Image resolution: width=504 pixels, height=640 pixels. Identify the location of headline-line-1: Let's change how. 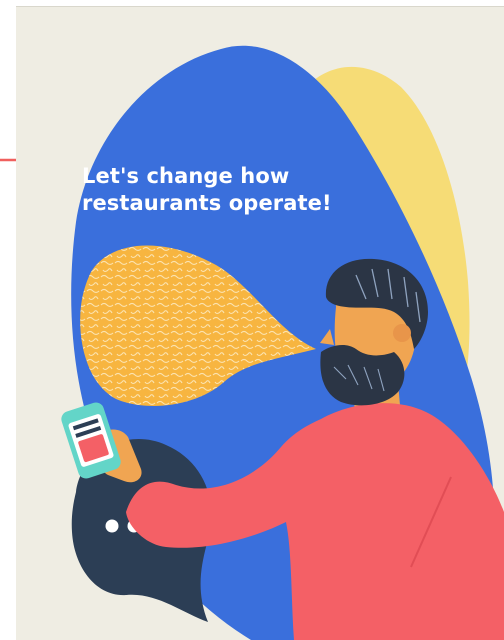
(186, 176).